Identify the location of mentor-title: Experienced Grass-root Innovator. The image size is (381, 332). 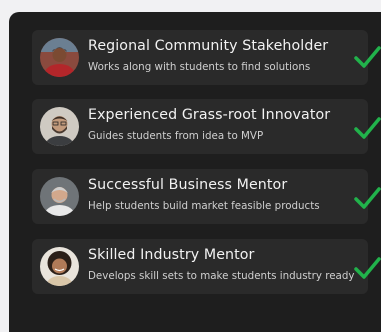
(209, 115).